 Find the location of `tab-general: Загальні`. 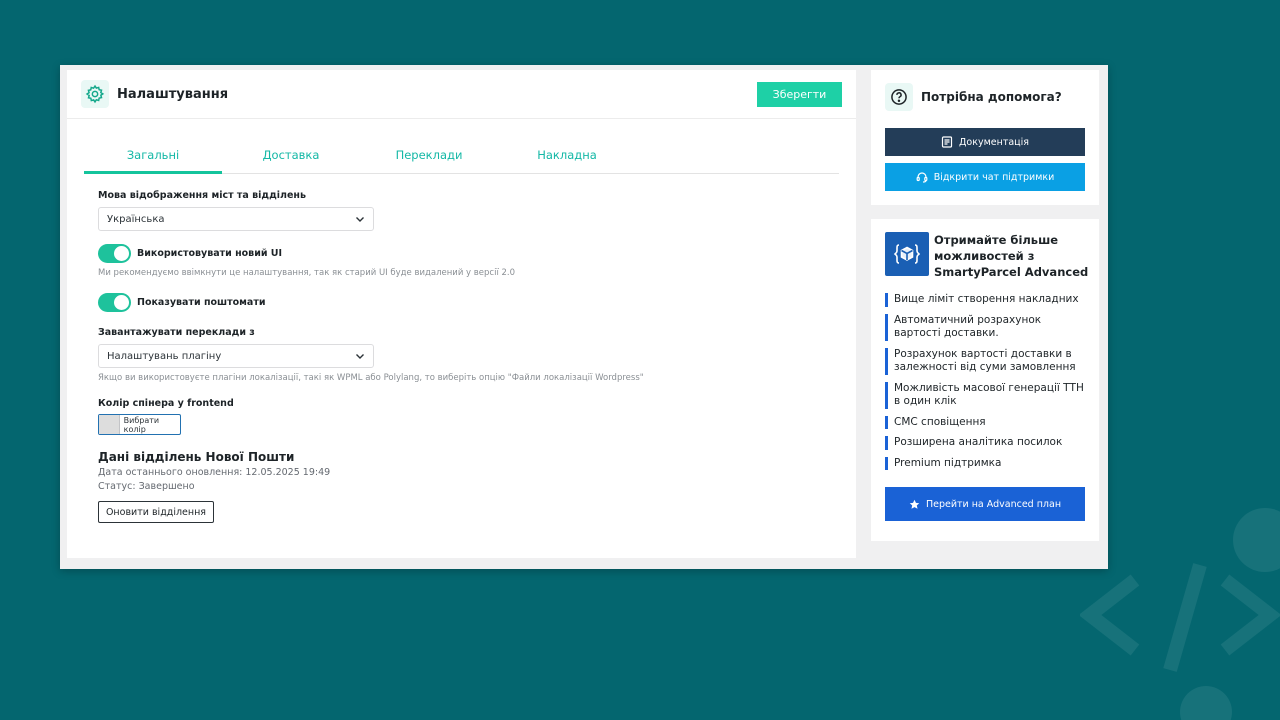

tab-general: Загальні is located at coordinates (153, 156).